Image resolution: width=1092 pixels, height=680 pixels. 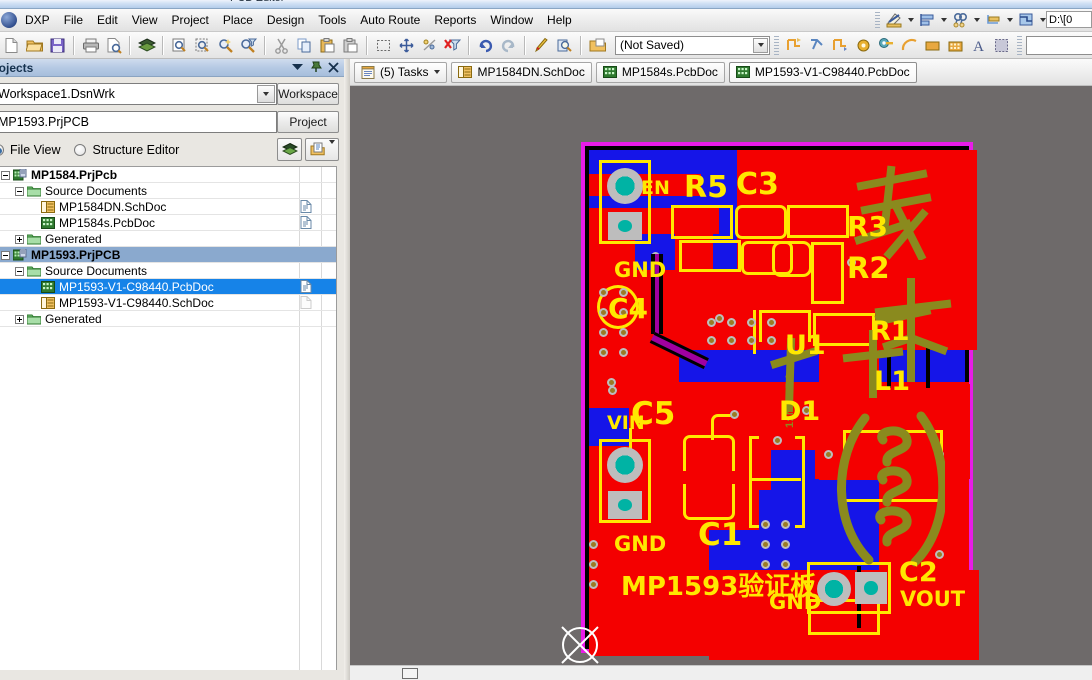 I want to click on pin-icon, so click(x=315, y=67).